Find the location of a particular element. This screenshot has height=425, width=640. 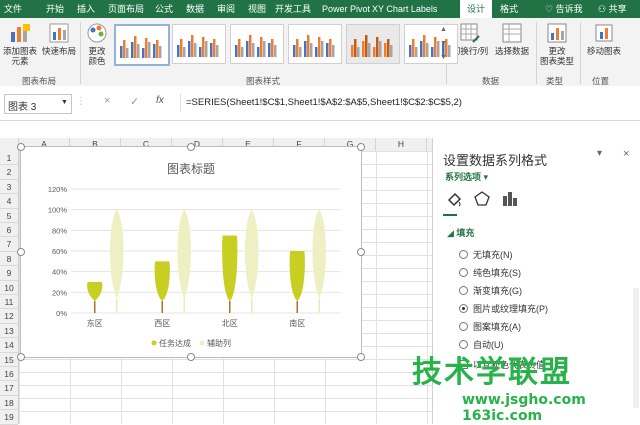

menu-tab-3: 页面布局 is located at coordinates (126, 9).